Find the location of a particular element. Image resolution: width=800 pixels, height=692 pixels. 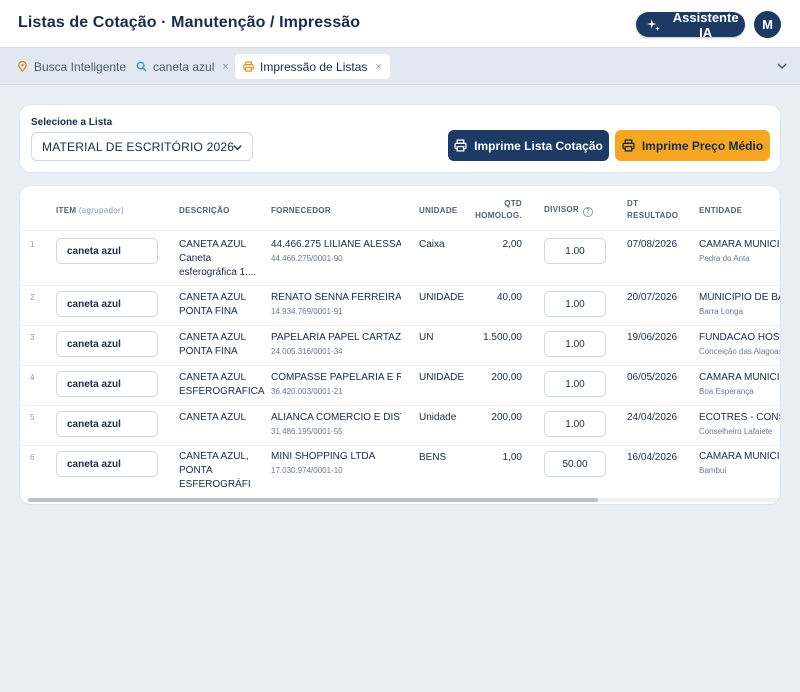

entity-cell: CAMARA MUNICIPAL Bambuí is located at coordinates (739, 464).